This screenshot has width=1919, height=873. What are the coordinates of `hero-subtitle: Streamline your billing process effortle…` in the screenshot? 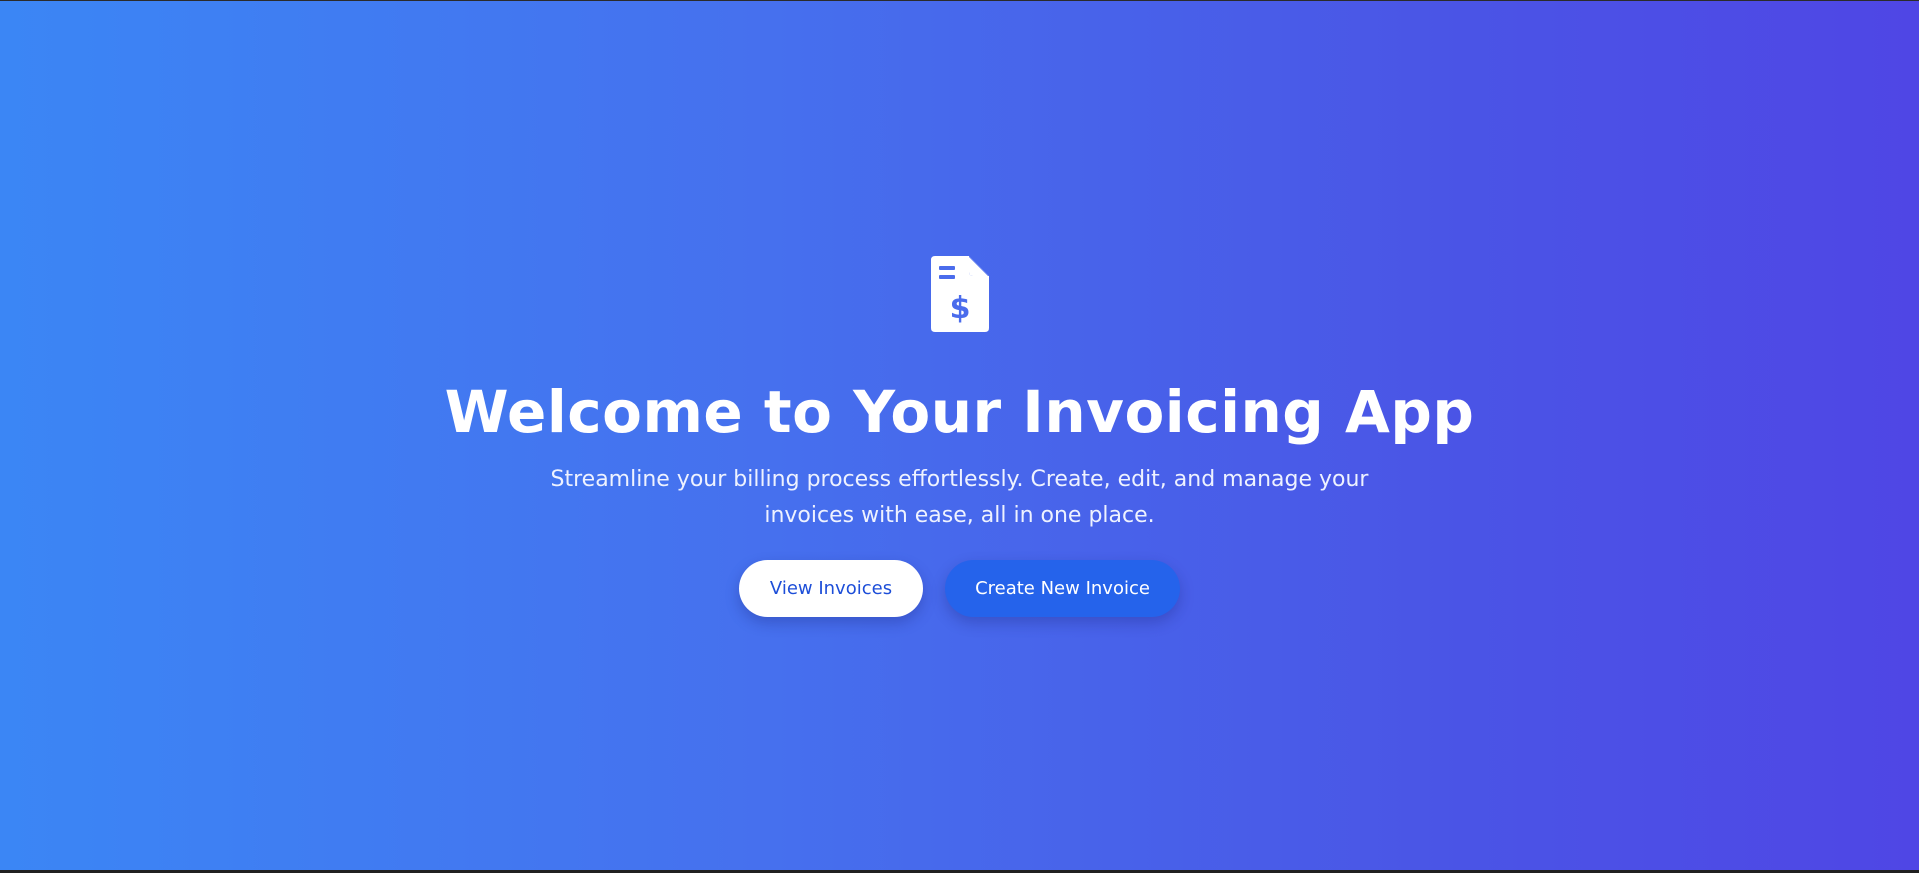 It's located at (959, 497).